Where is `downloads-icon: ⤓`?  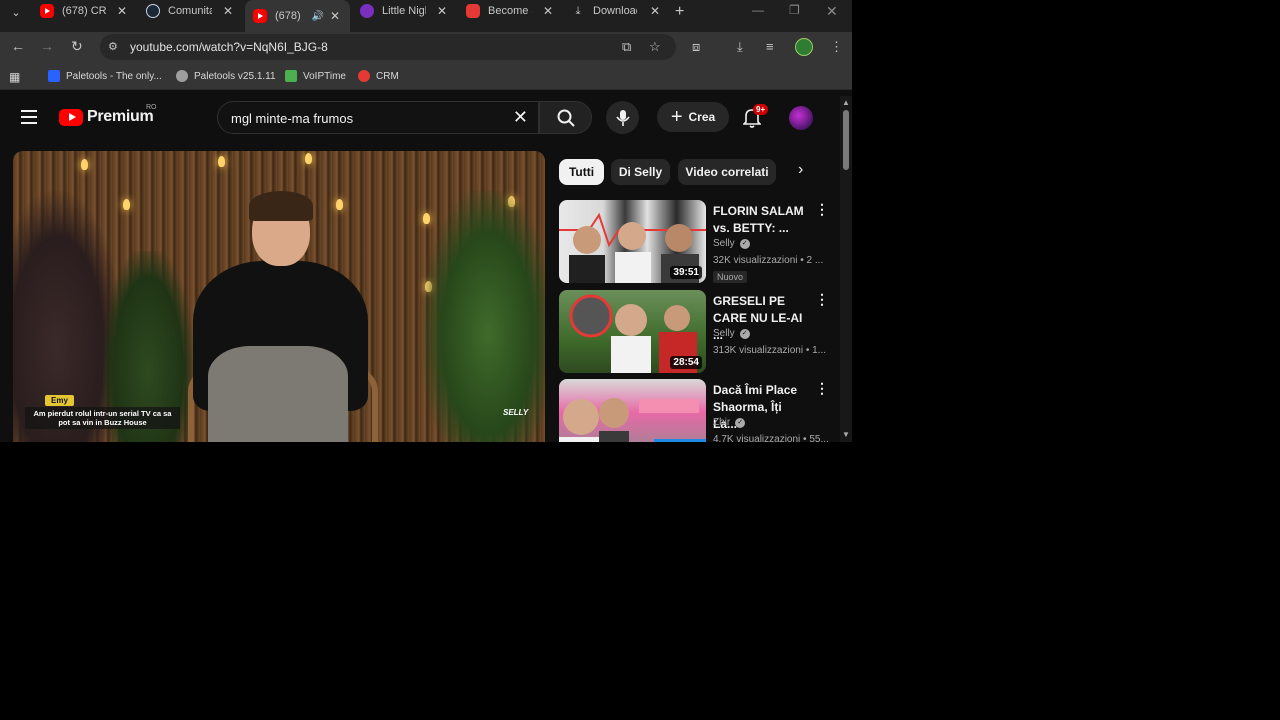 downloads-icon: ⤓ is located at coordinates (740, 47).